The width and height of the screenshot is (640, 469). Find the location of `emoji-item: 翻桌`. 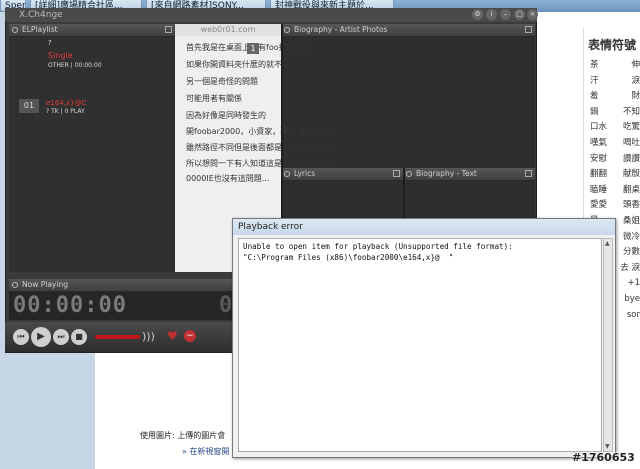

emoji-item: 翻桌 is located at coordinates (631, 191).